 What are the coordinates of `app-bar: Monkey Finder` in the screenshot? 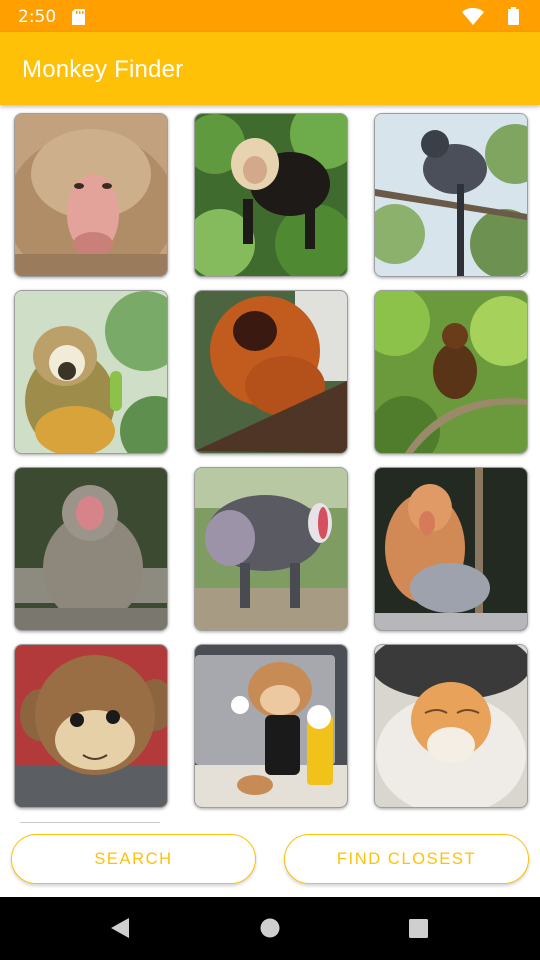 It's located at (270, 68).